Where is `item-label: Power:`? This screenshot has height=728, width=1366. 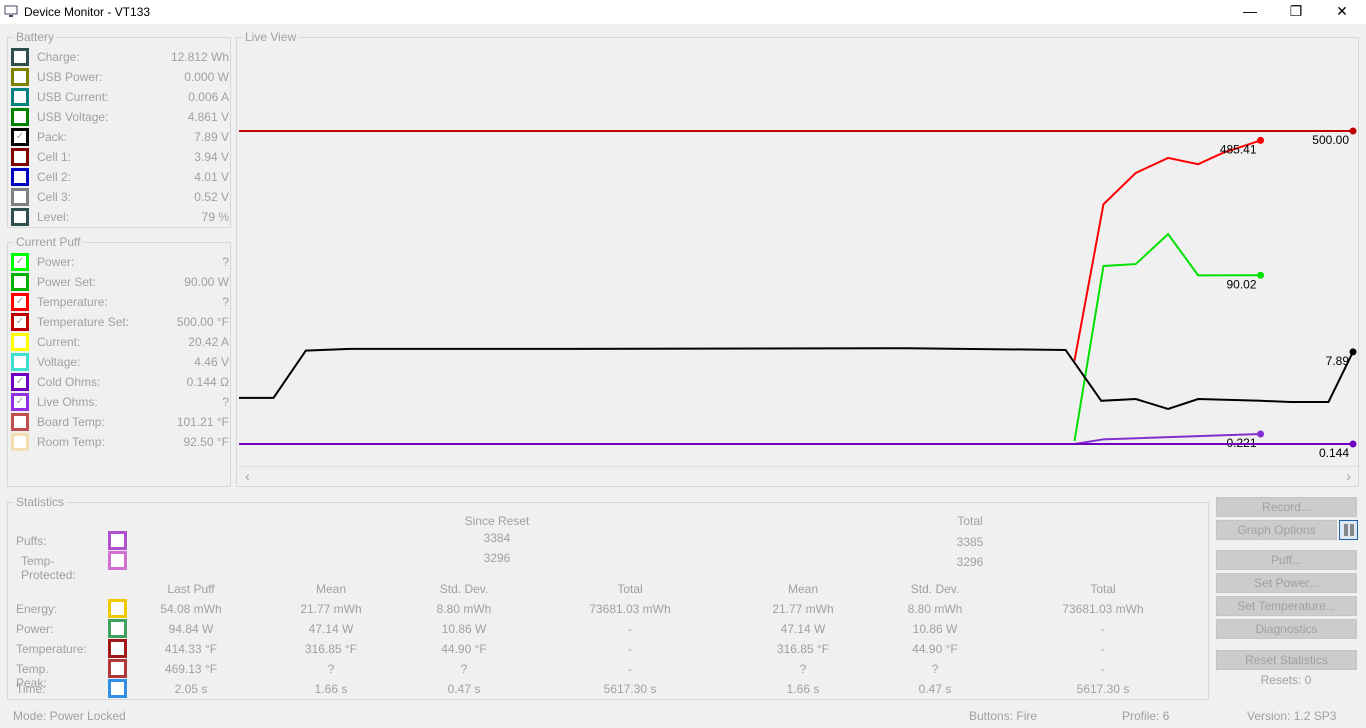
item-label: Power: is located at coordinates (56, 262).